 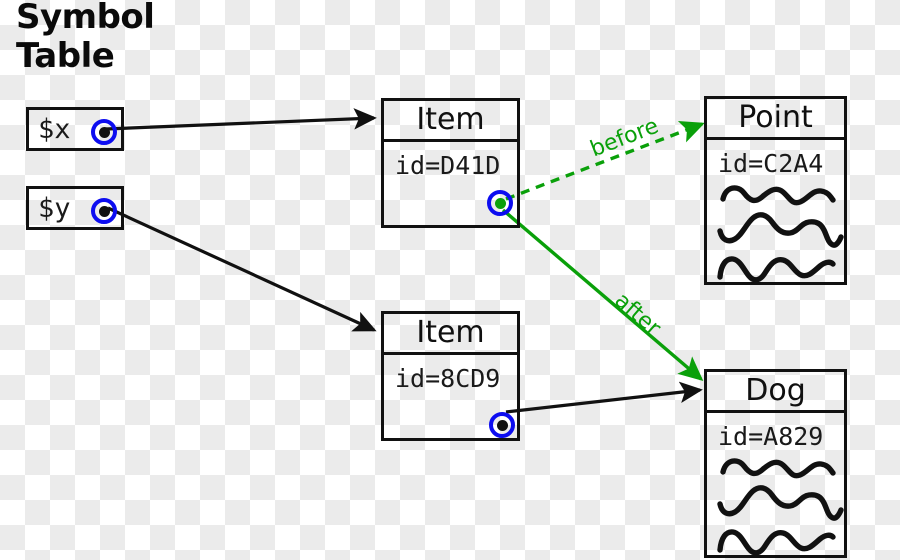 I want to click on object-title-item-d41d: Item, so click(x=450, y=121).